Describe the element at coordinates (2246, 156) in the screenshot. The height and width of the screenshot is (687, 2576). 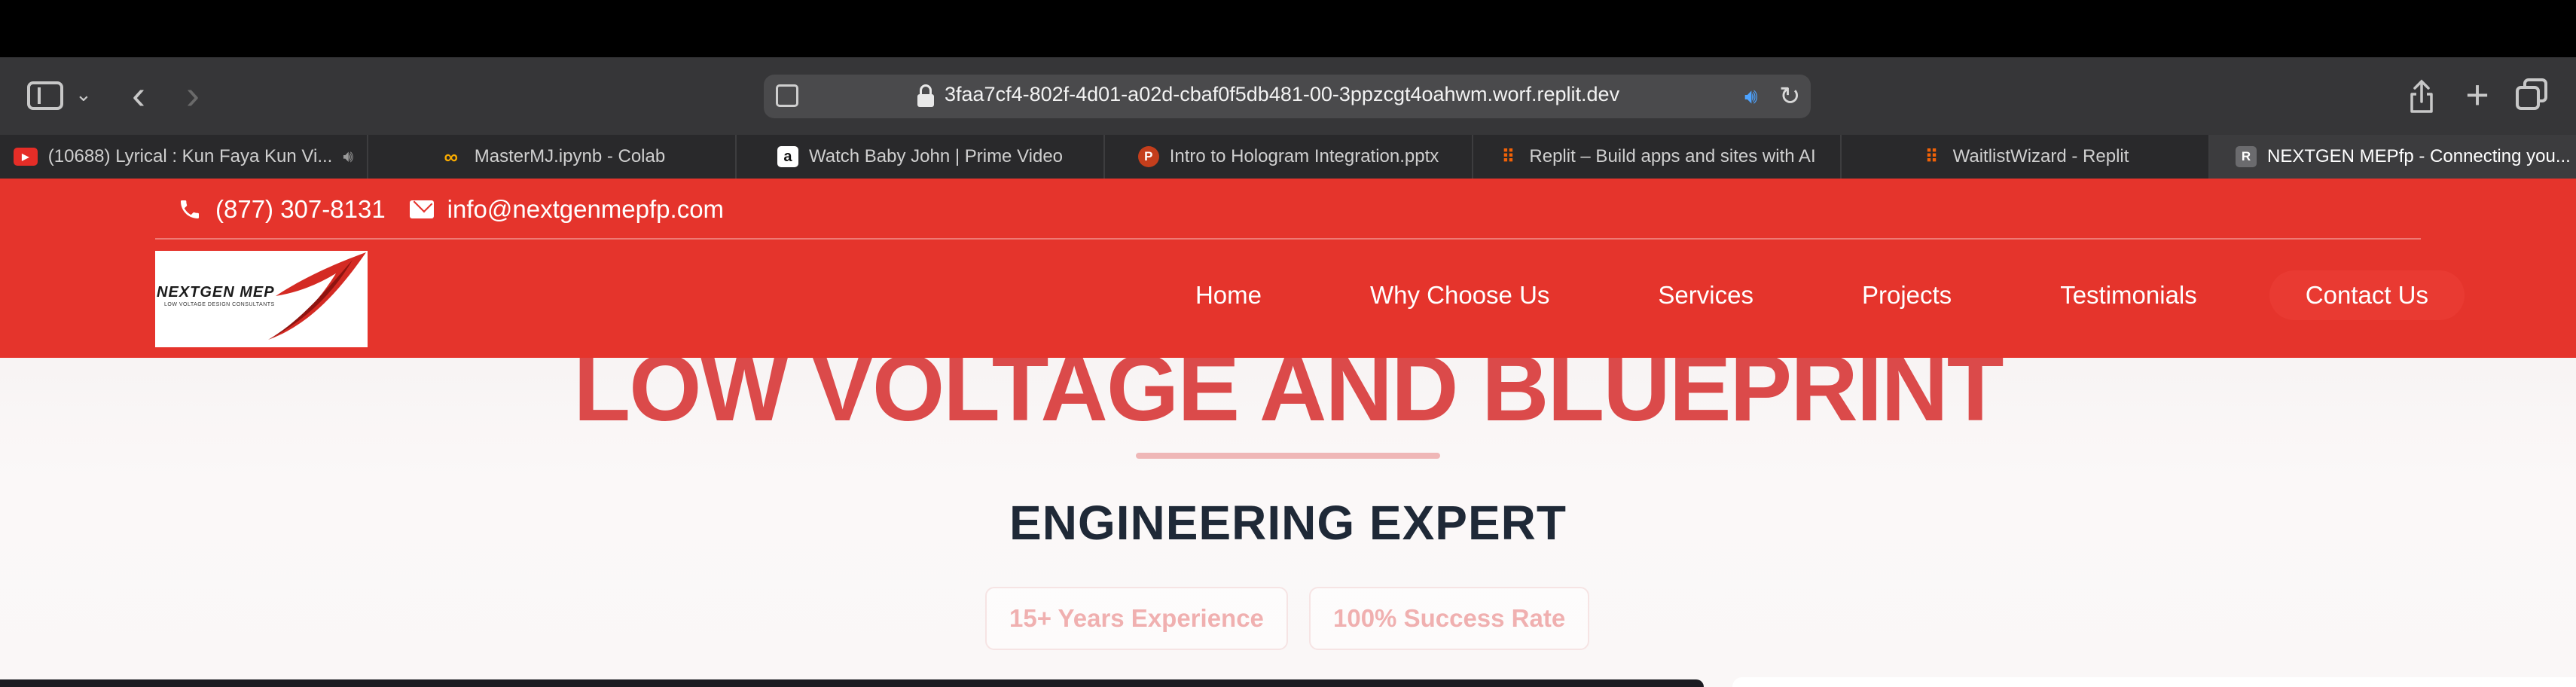
I see `r-icon: R` at that location.